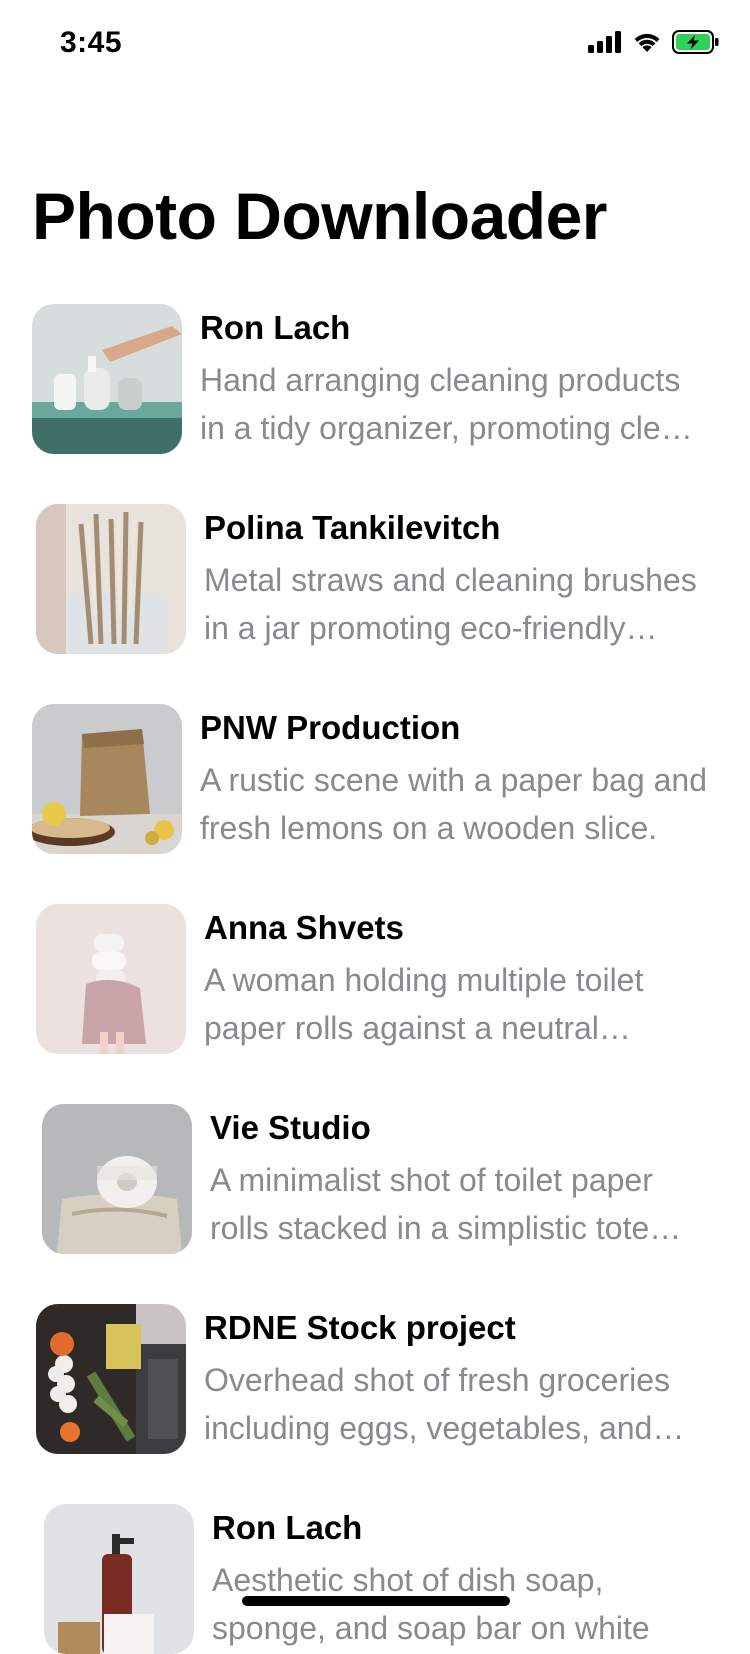 Image resolution: width=750 pixels, height=1654 pixels. I want to click on photo-author: RDNE Stock project, so click(360, 1327).